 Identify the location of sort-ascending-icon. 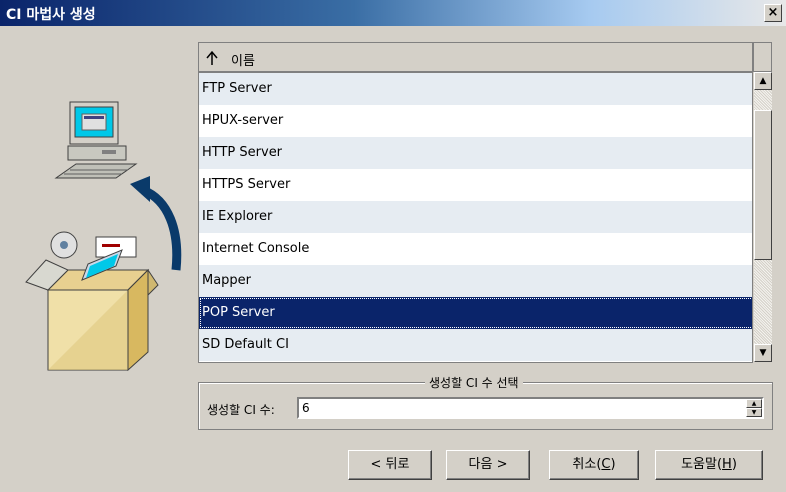
(212, 57).